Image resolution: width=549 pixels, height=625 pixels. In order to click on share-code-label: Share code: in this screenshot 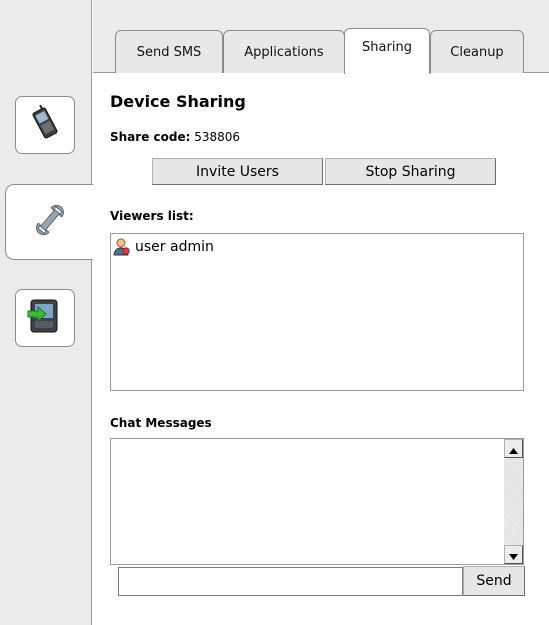, I will do `click(150, 137)`.